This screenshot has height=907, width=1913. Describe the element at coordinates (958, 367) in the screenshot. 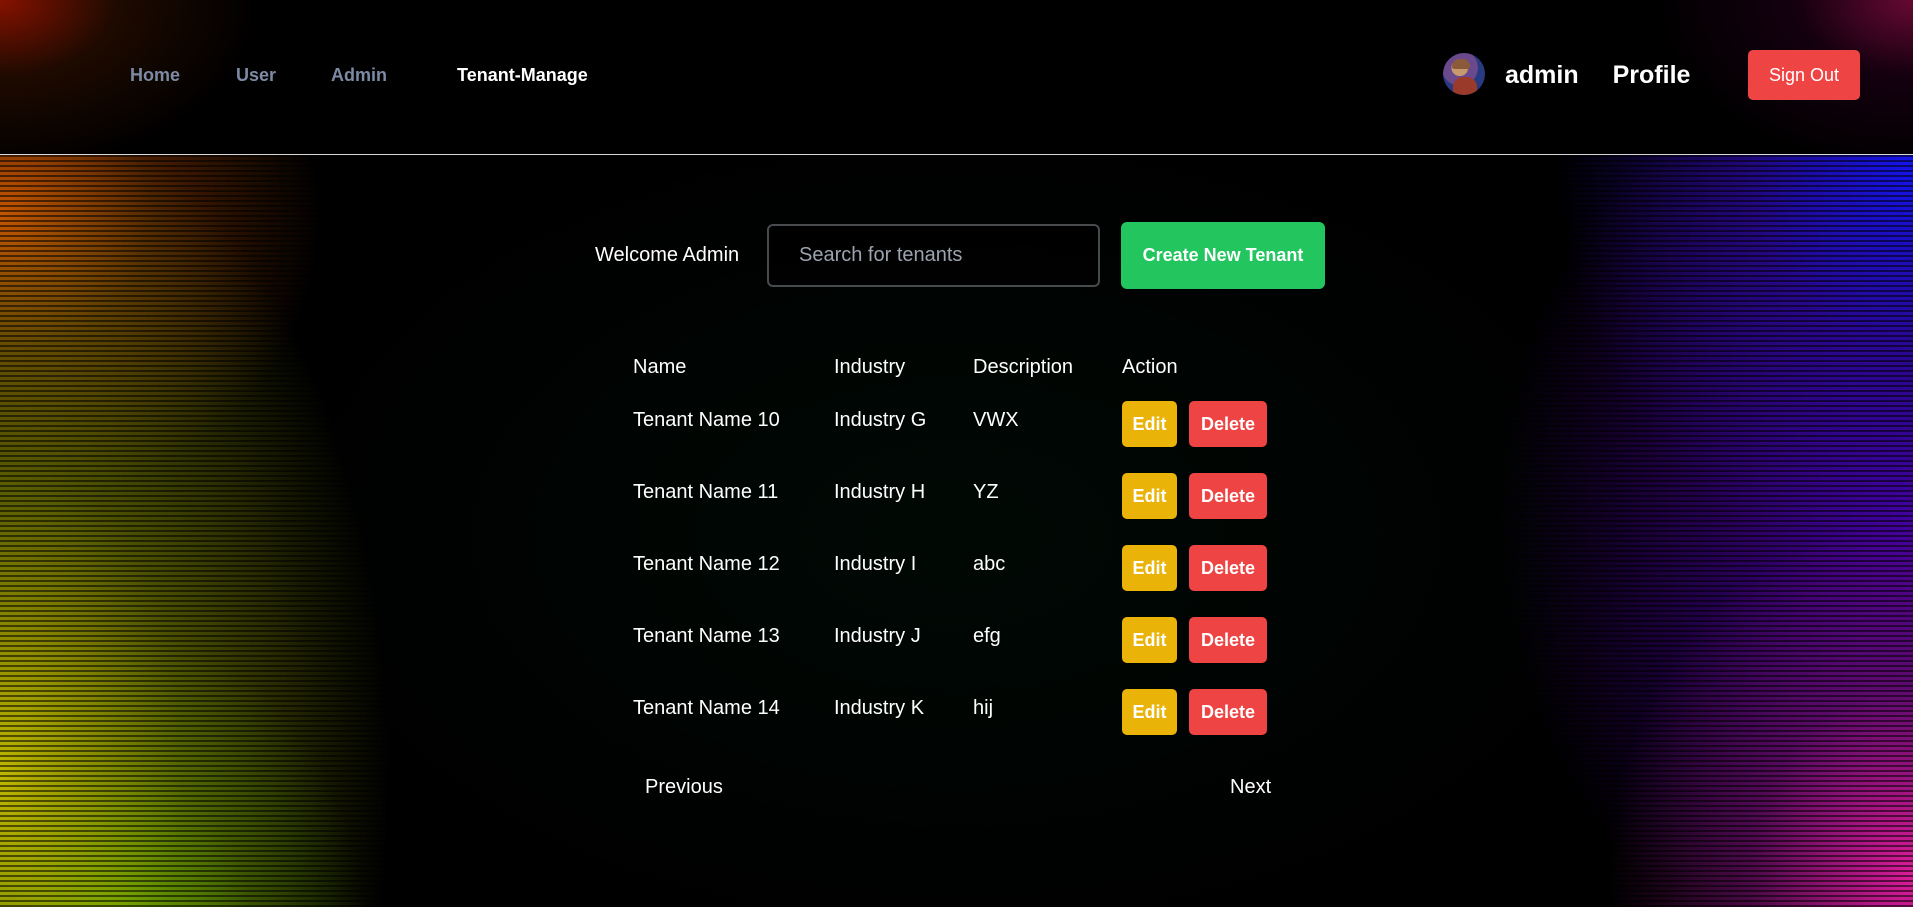

I see `table-header-row: Name Industry Description Action` at that location.